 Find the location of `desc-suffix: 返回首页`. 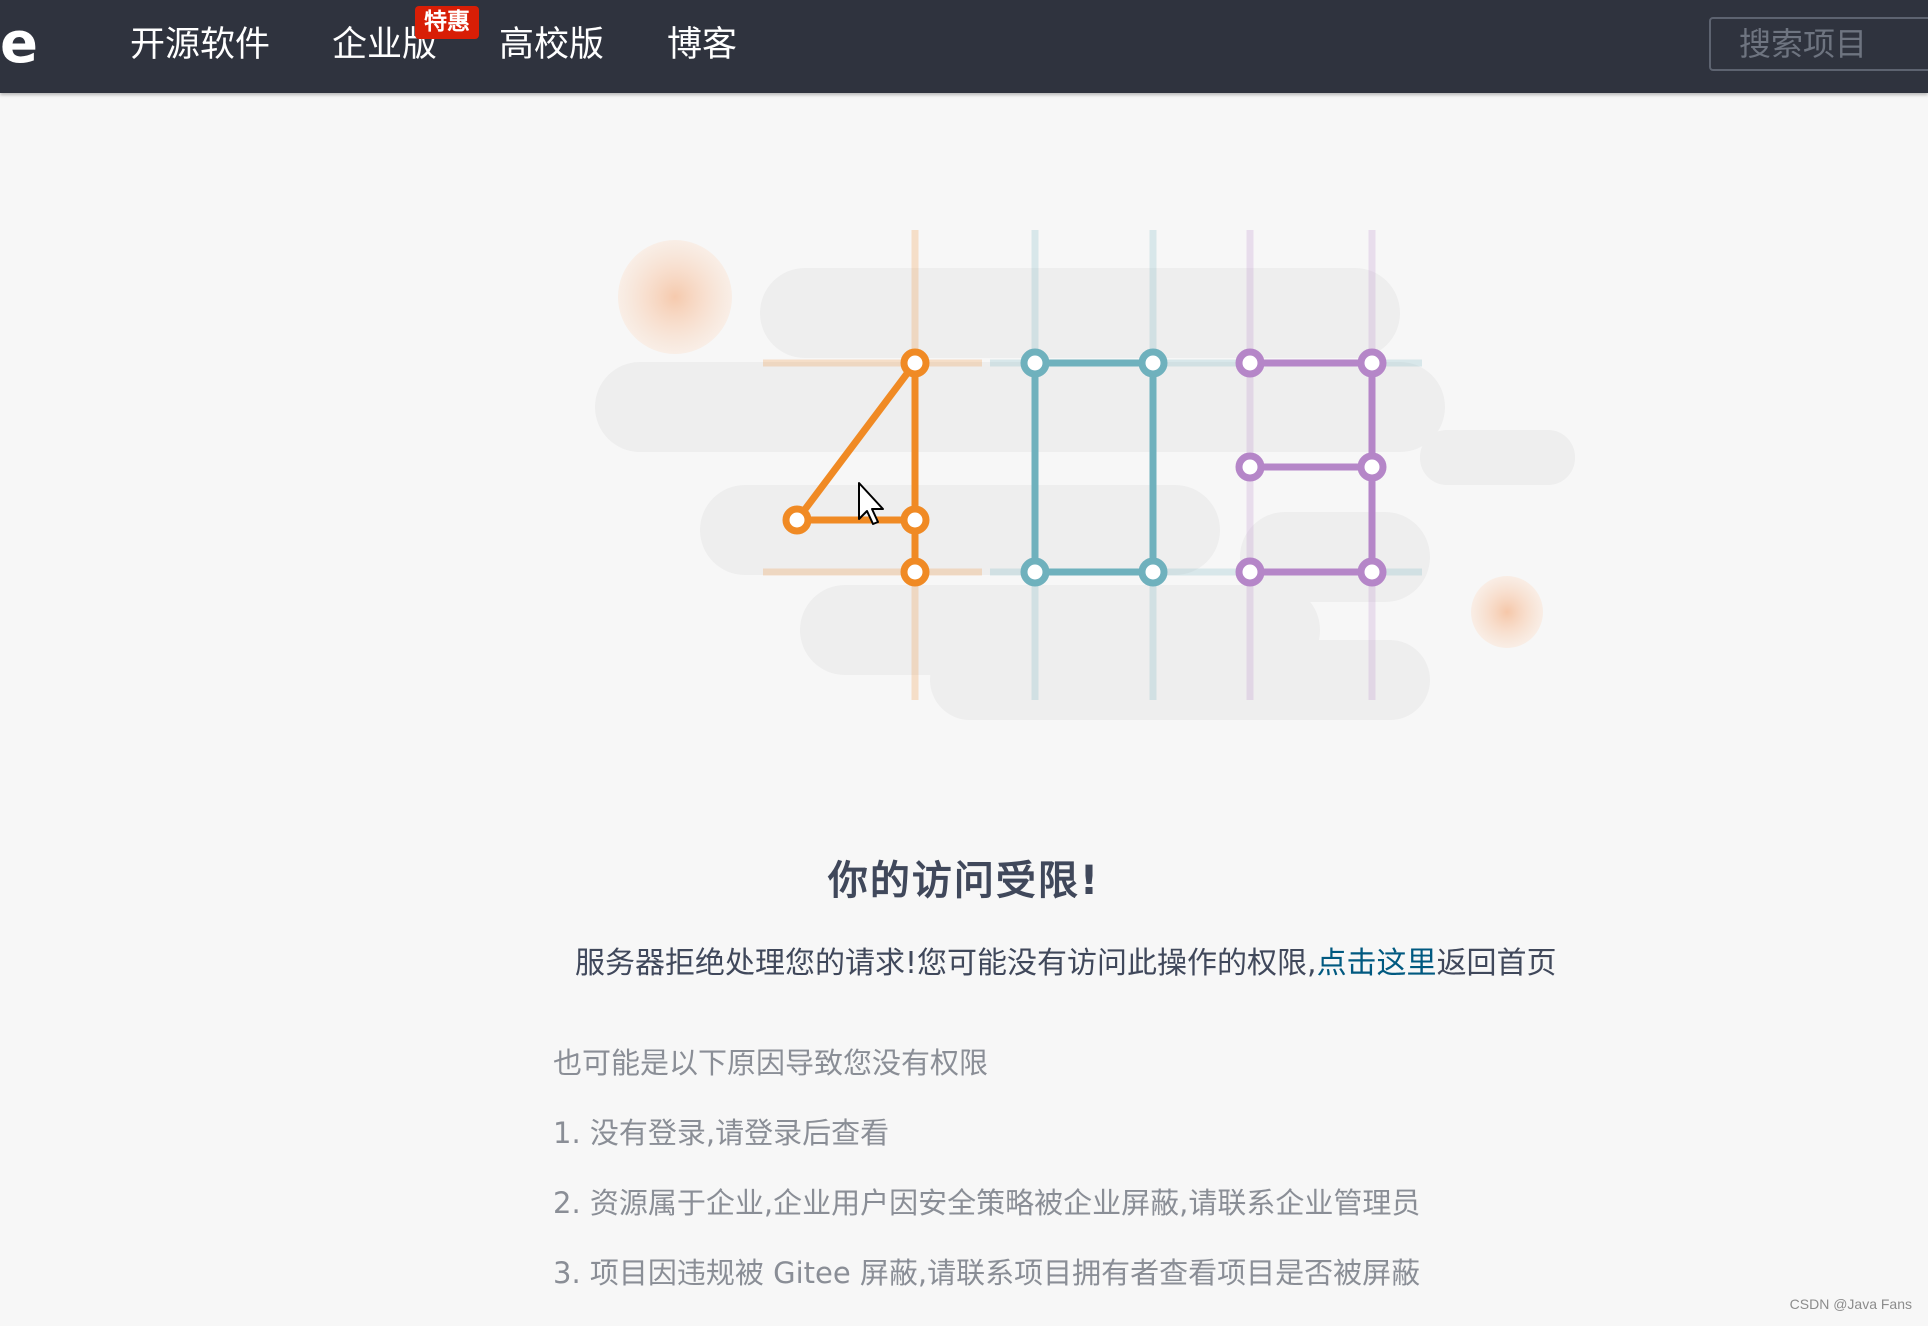

desc-suffix: 返回首页 is located at coordinates (1496, 963).